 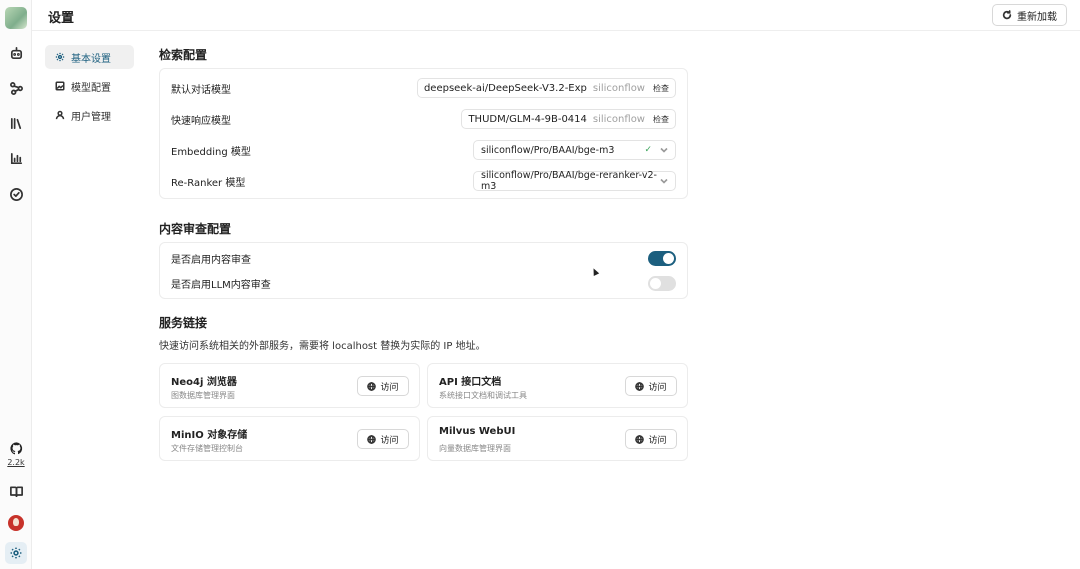 I want to click on github-star-count: 2.2k, so click(x=16, y=462).